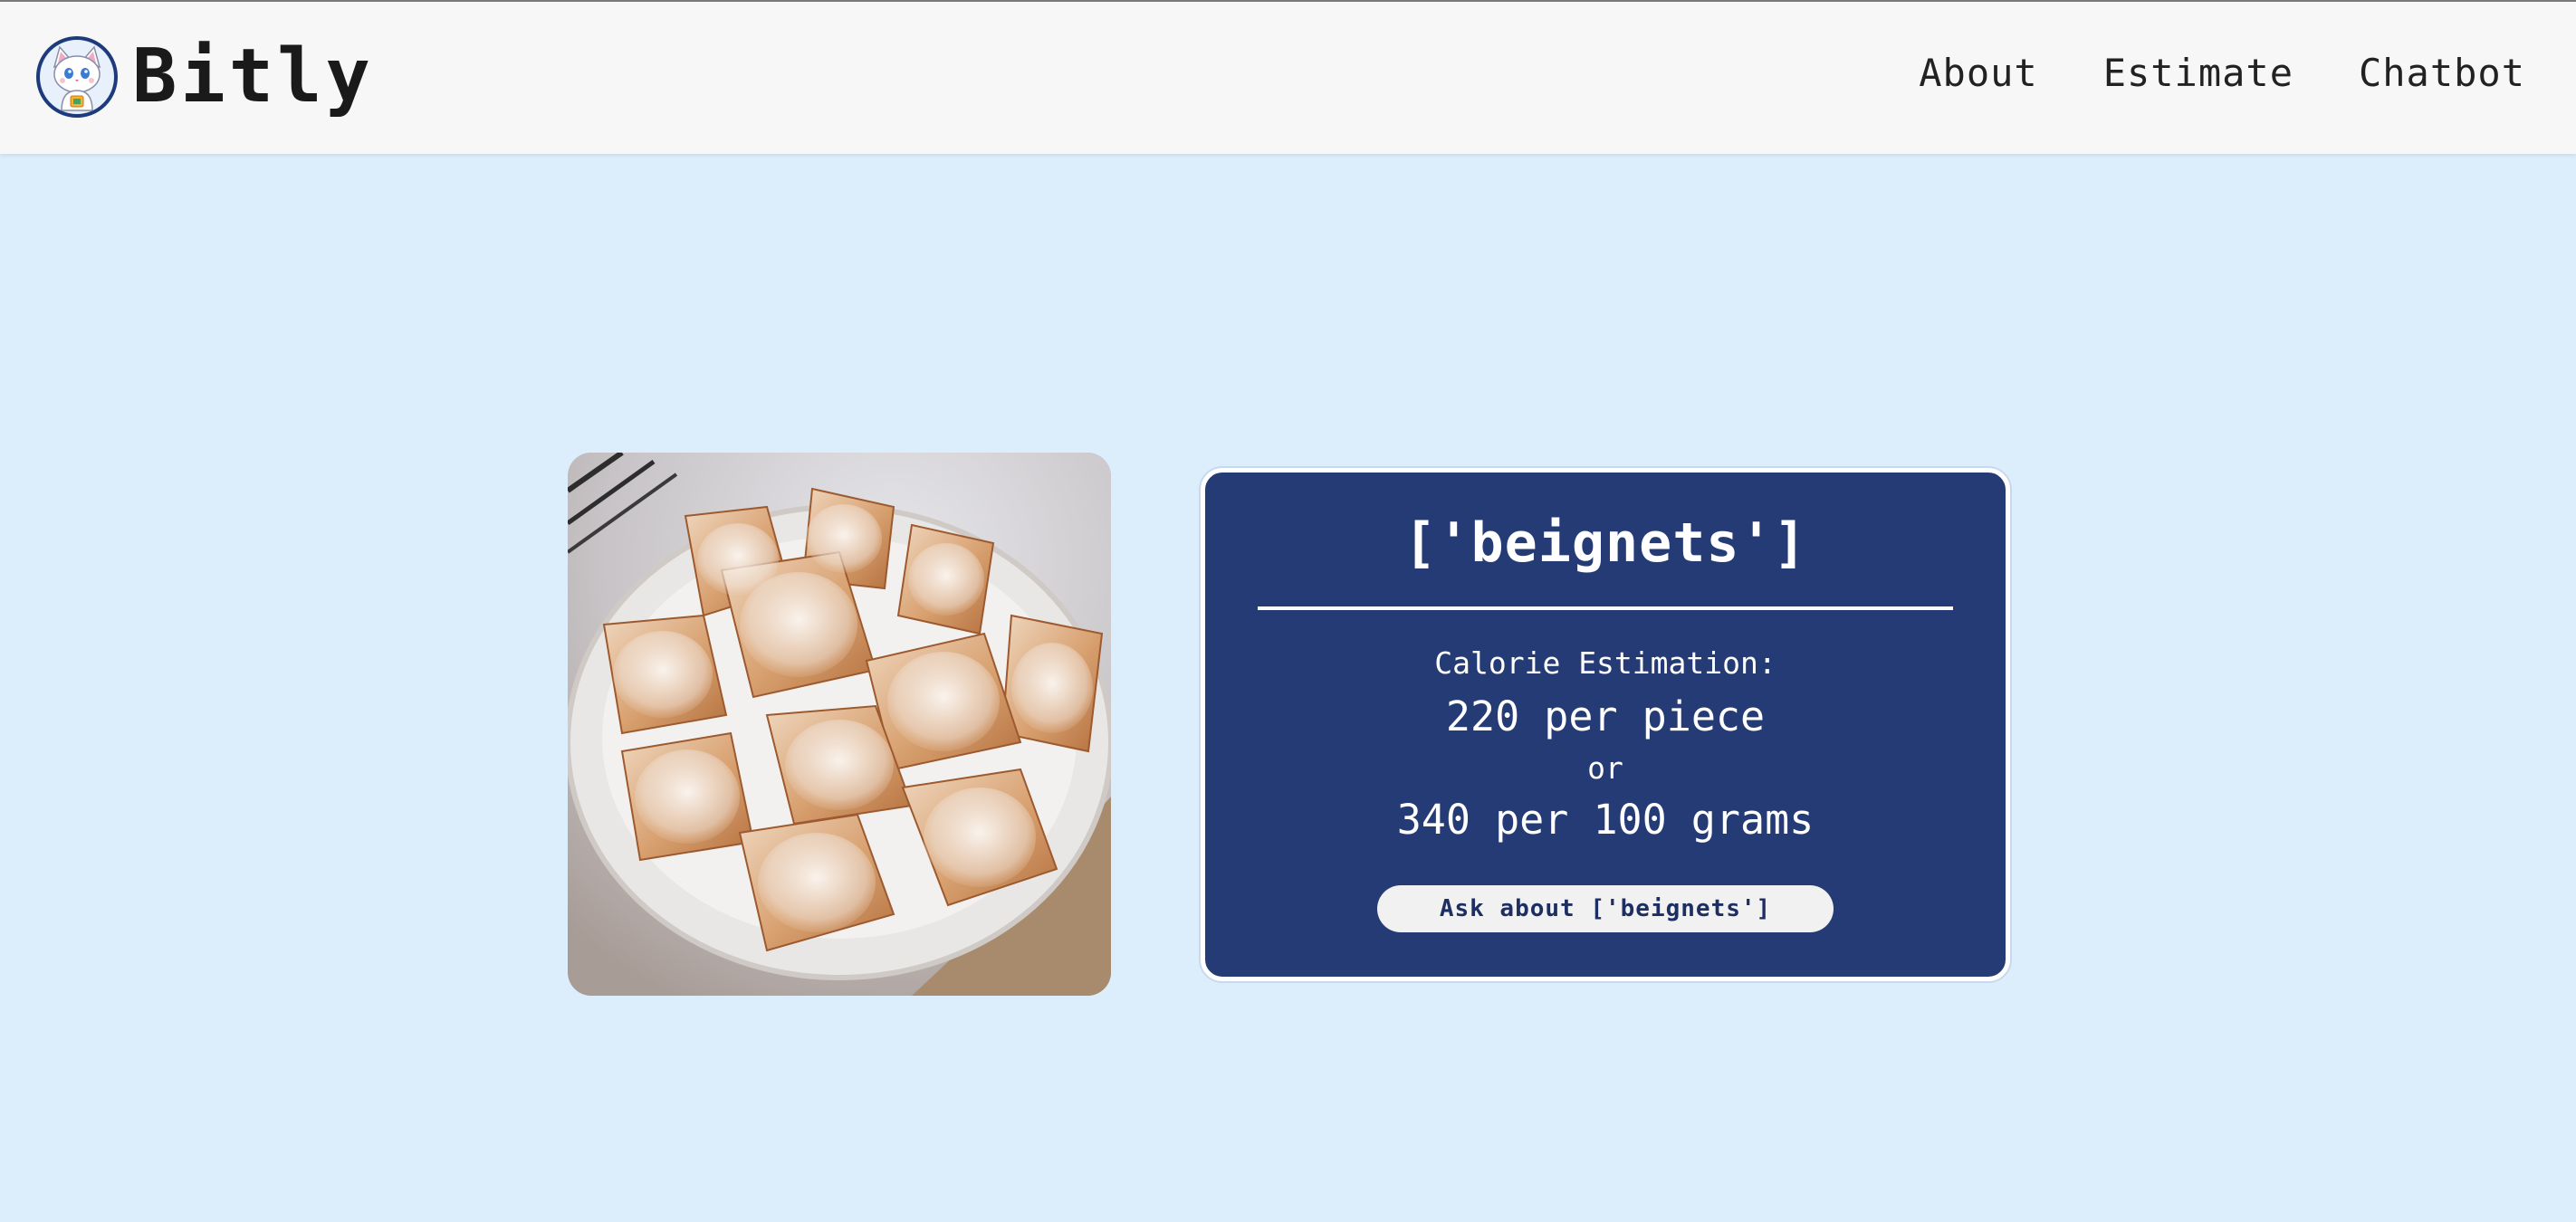 Image resolution: width=2576 pixels, height=1222 pixels. I want to click on top-navigation-bar: Bitly About Estimate Chatbot, so click(1288, 77).